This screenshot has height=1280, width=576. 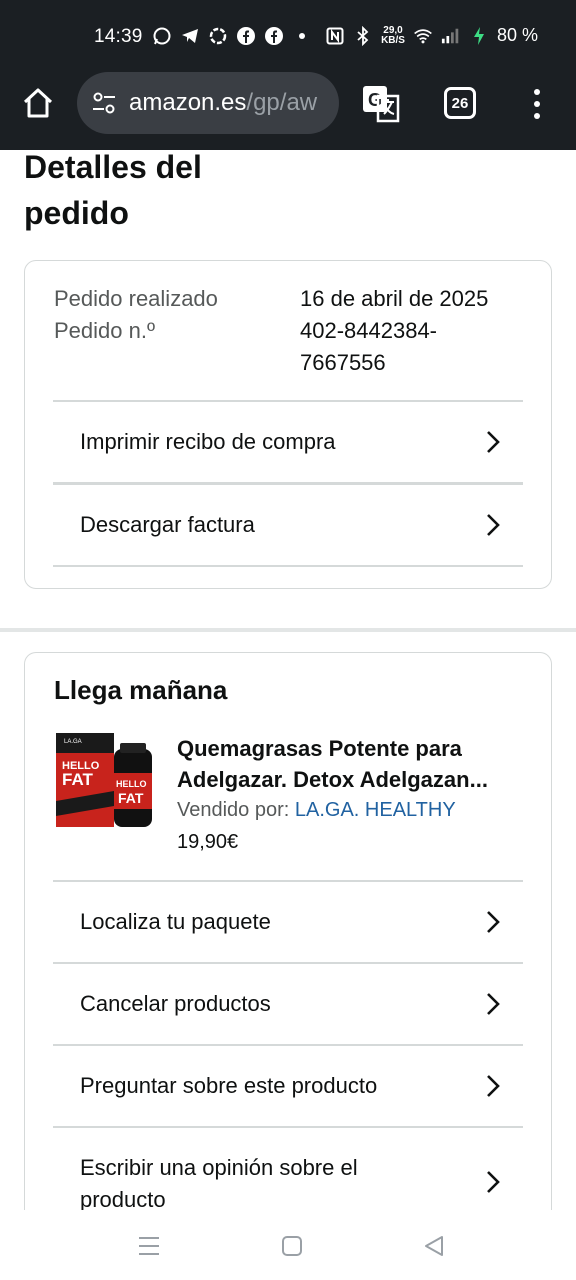 I want to click on download-invoice-link: Descargar factura, so click(x=288, y=523).